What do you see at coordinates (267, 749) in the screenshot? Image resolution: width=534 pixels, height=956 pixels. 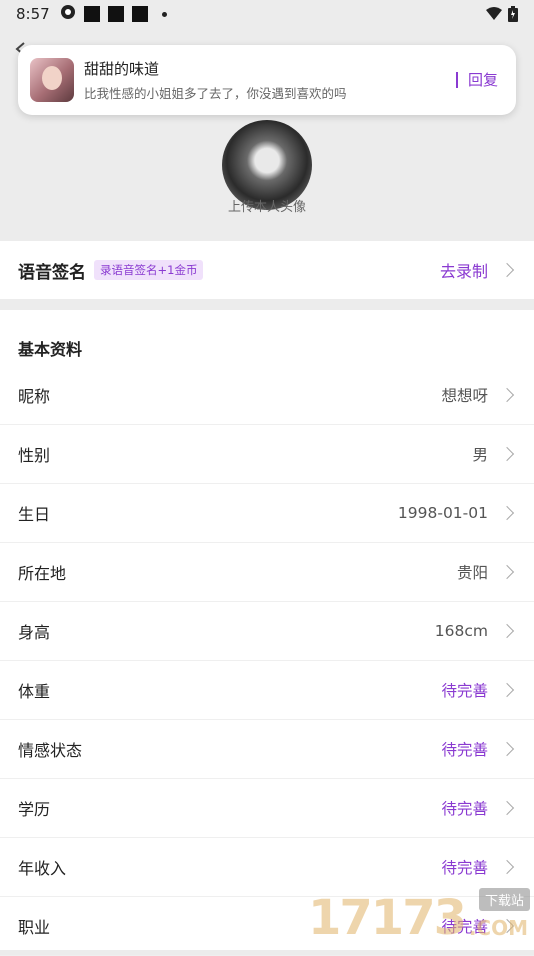 I see `profile-row: 情感状态 待完善` at bounding box center [267, 749].